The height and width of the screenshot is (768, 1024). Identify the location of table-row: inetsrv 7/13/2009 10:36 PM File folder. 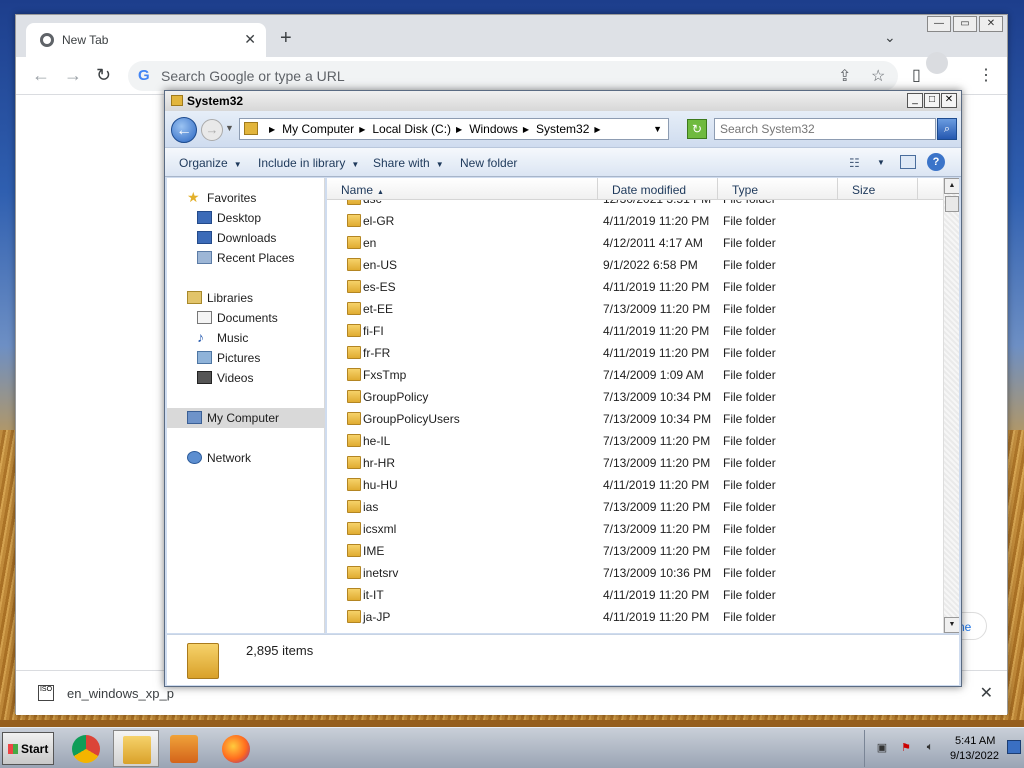
(635, 573).